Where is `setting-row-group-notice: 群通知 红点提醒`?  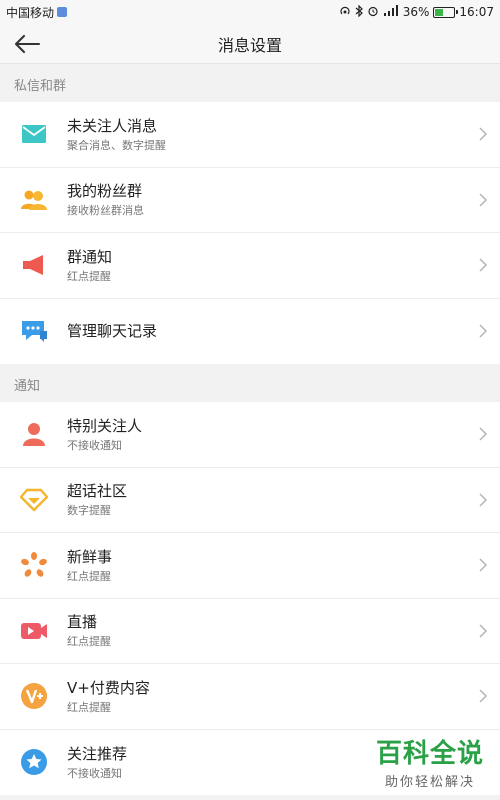
setting-row-group-notice: 群通知 红点提醒 is located at coordinates (250, 266).